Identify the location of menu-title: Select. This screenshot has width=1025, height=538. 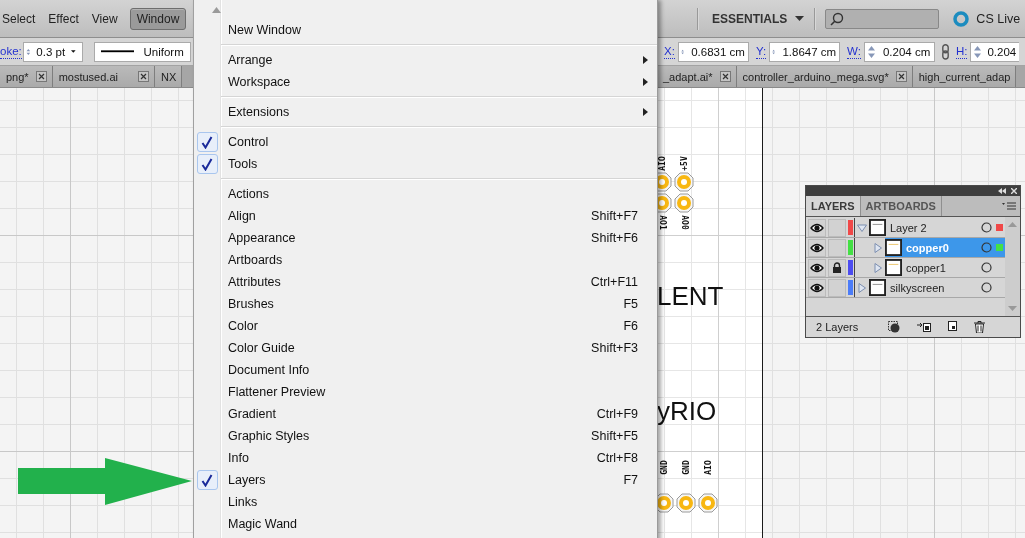
(19, 18).